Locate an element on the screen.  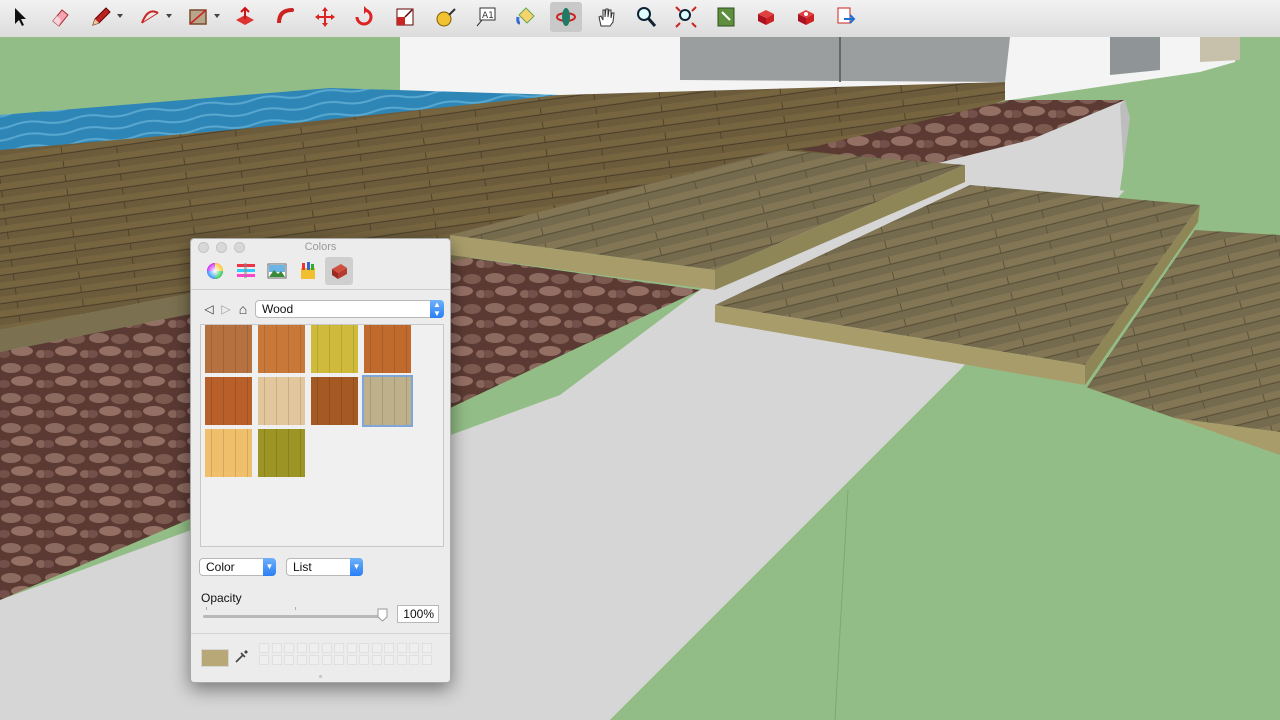
text-icon: A1 is located at coordinates (486, 17).